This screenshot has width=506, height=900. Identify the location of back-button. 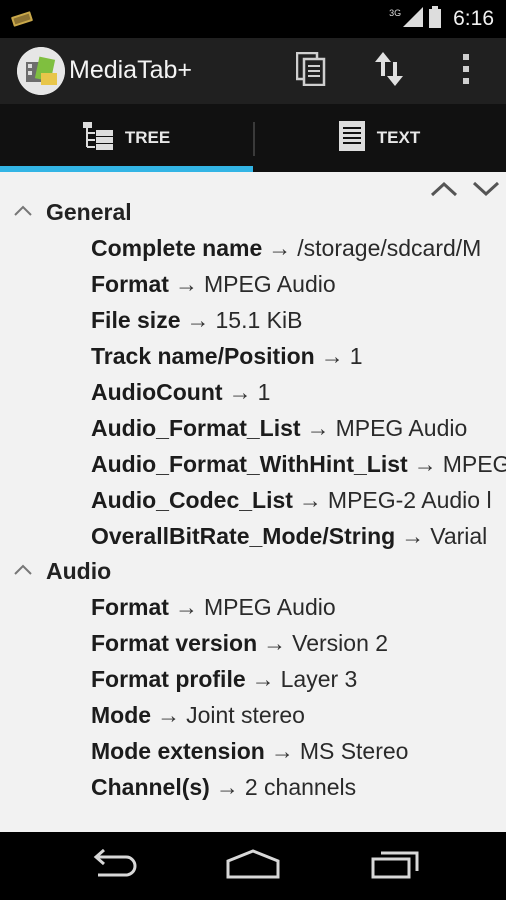
(113, 866).